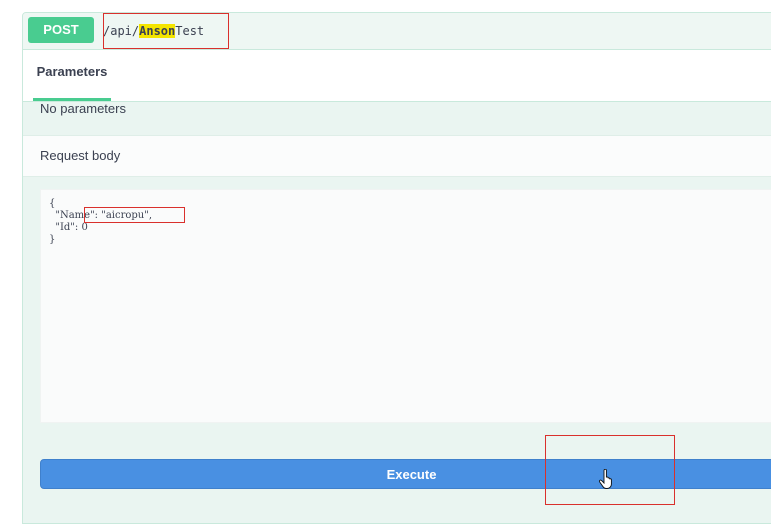  Describe the element at coordinates (166, 31) in the screenshot. I see `path-annotation-box` at that location.